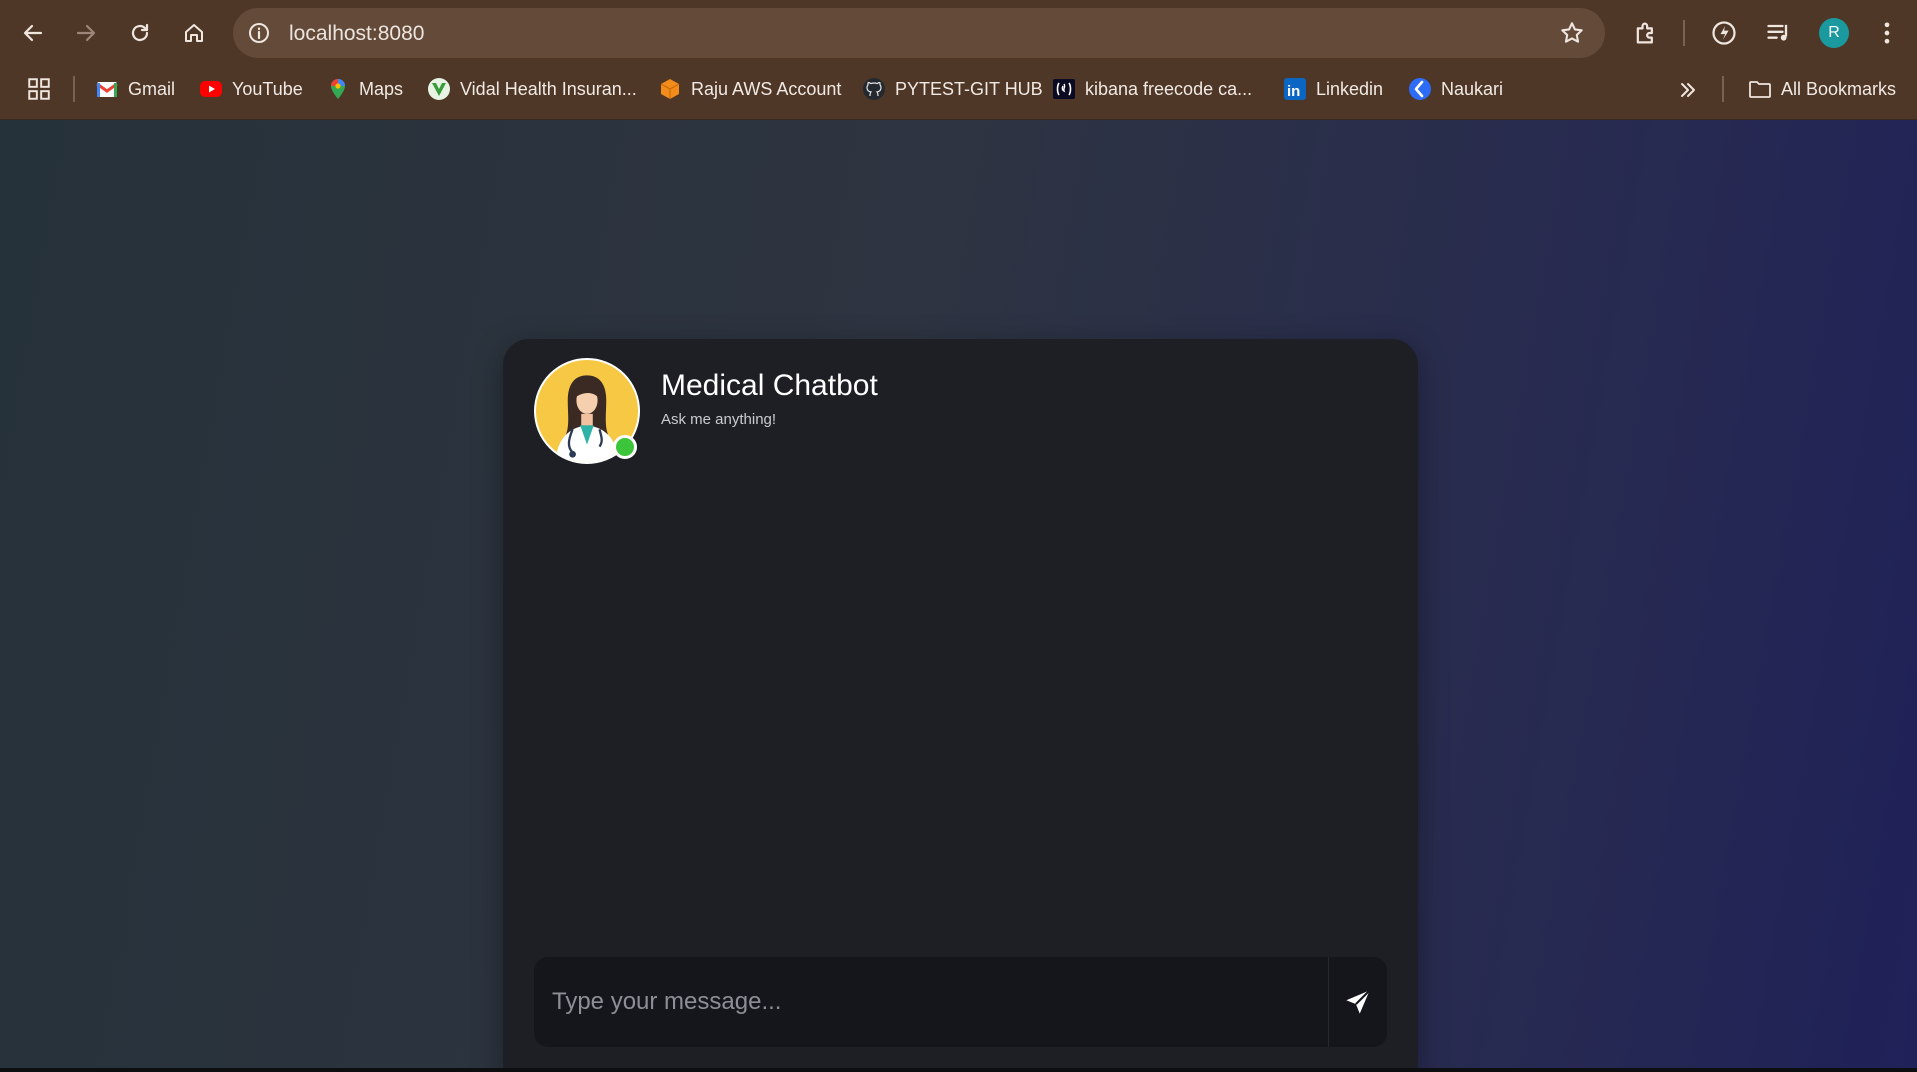 The height and width of the screenshot is (1072, 1917). I want to click on send-button, so click(1357, 1002).